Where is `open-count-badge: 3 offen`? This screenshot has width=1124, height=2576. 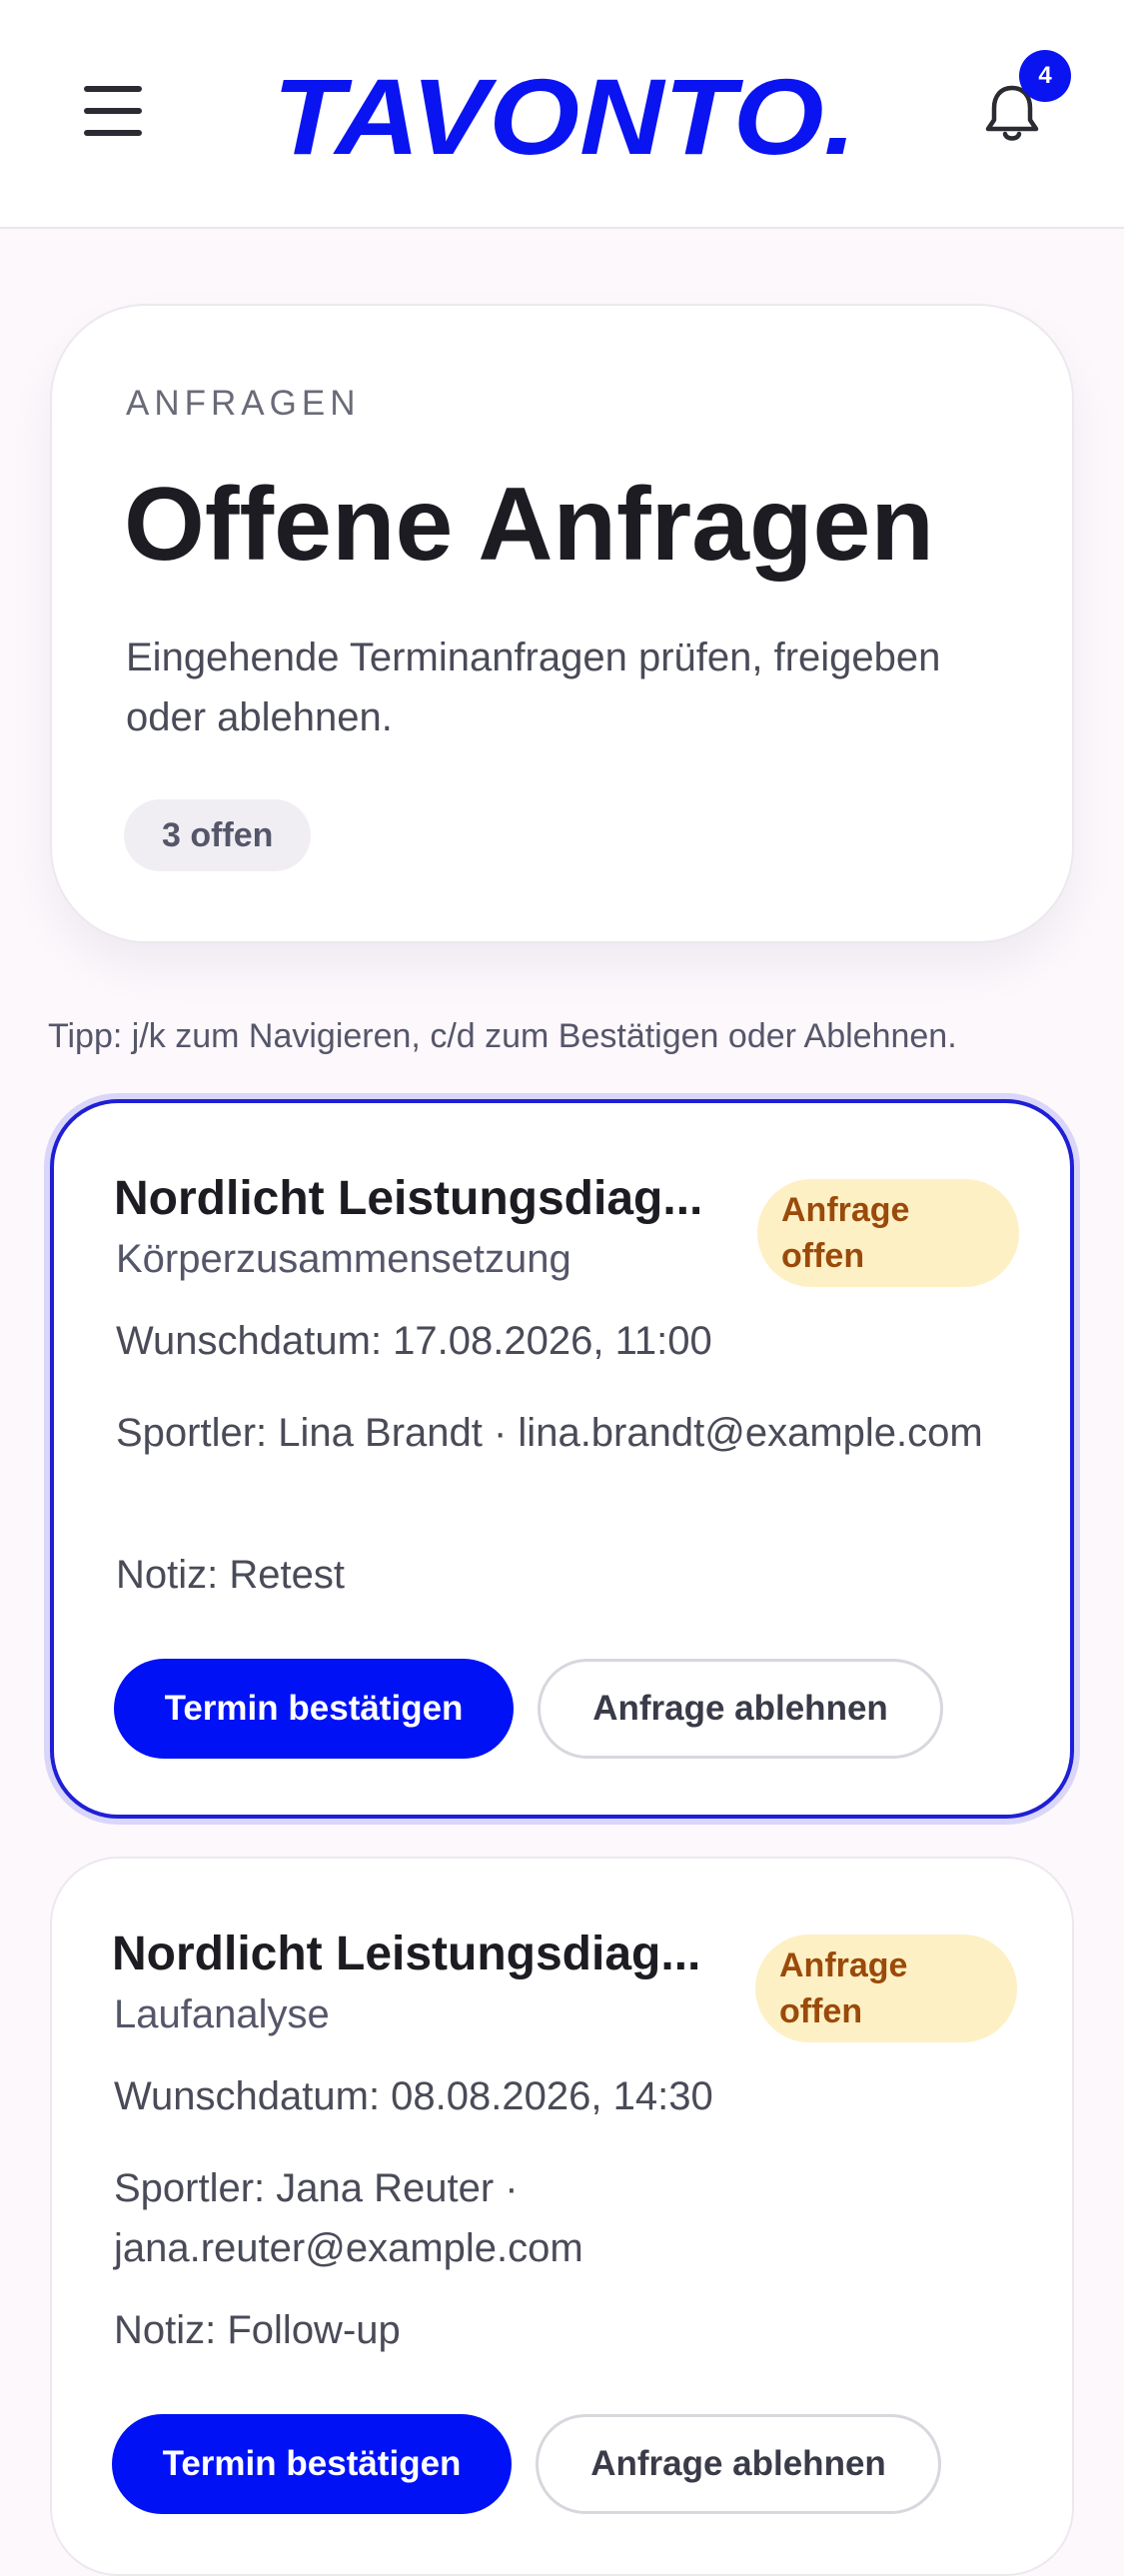
open-count-badge: 3 offen is located at coordinates (218, 835).